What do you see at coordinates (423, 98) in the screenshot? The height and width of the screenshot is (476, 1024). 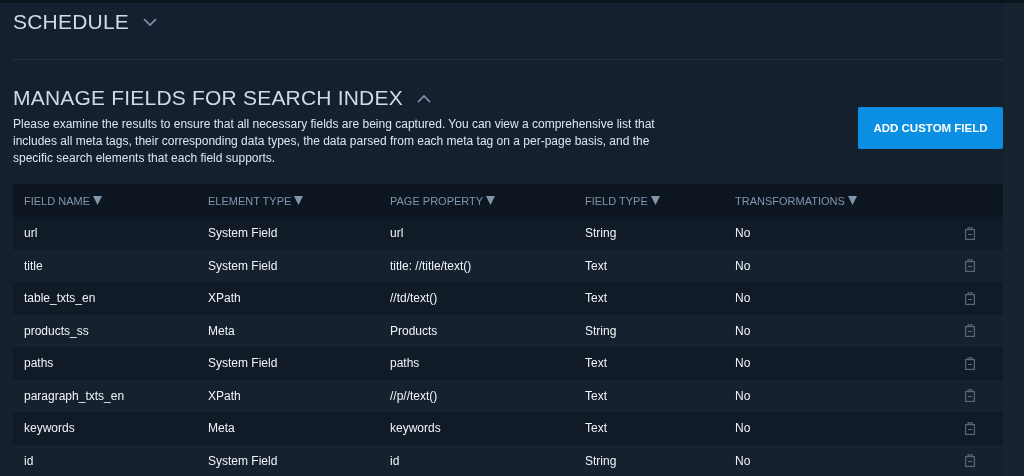 I see `chevron-up-icon` at bounding box center [423, 98].